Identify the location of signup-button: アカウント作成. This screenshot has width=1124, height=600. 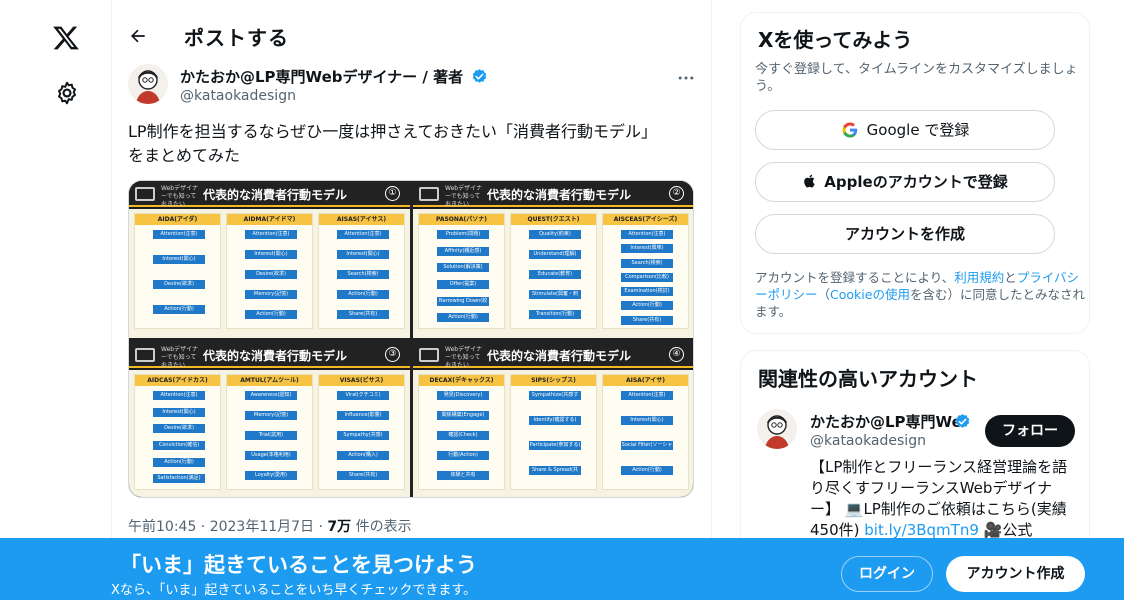
(1015, 574).